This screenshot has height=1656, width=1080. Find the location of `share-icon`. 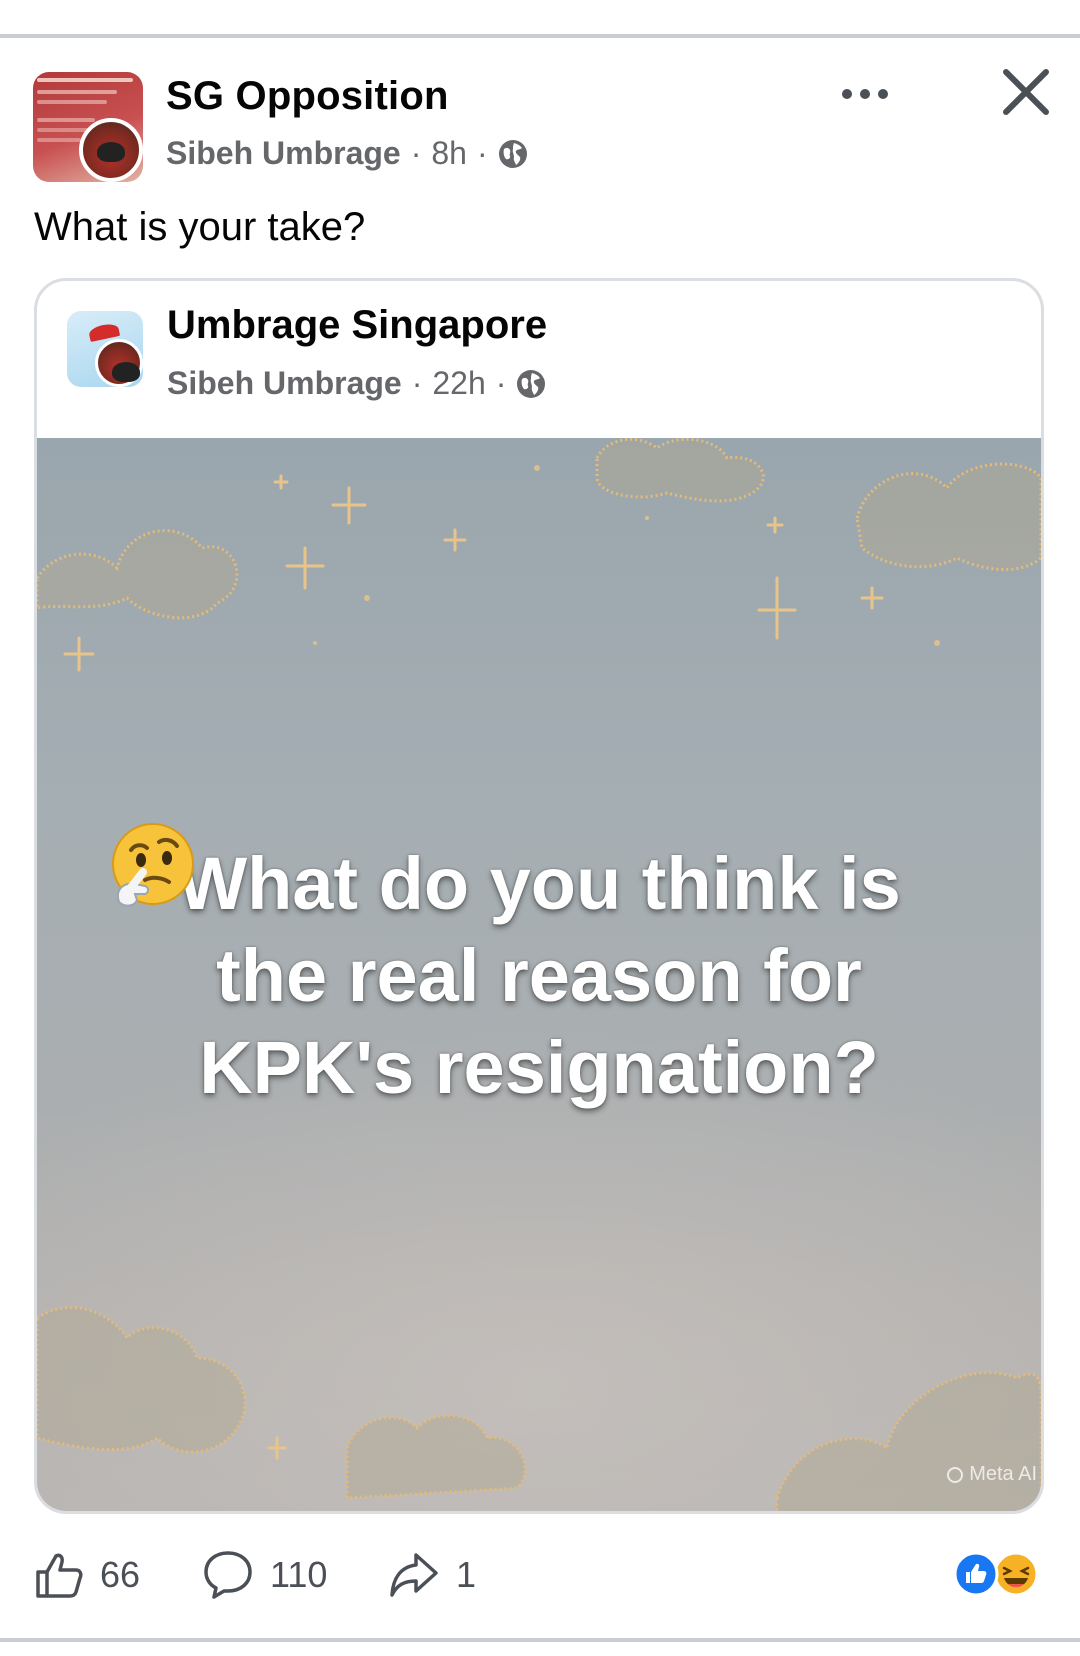

share-icon is located at coordinates (414, 1575).